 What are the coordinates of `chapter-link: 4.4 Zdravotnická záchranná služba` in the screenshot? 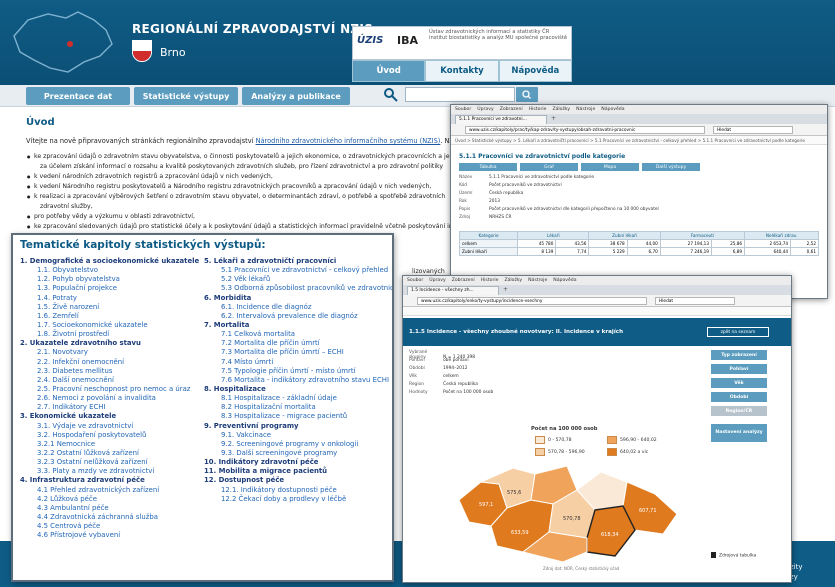 It's located at (109, 517).